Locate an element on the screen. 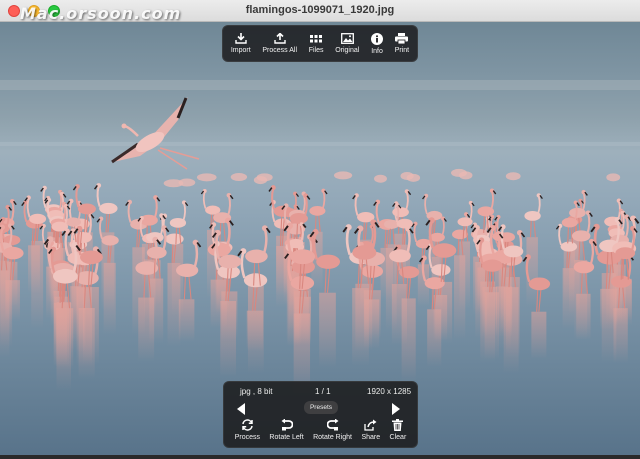 This screenshot has width=640, height=459. share-button: Share is located at coordinates (370, 430).